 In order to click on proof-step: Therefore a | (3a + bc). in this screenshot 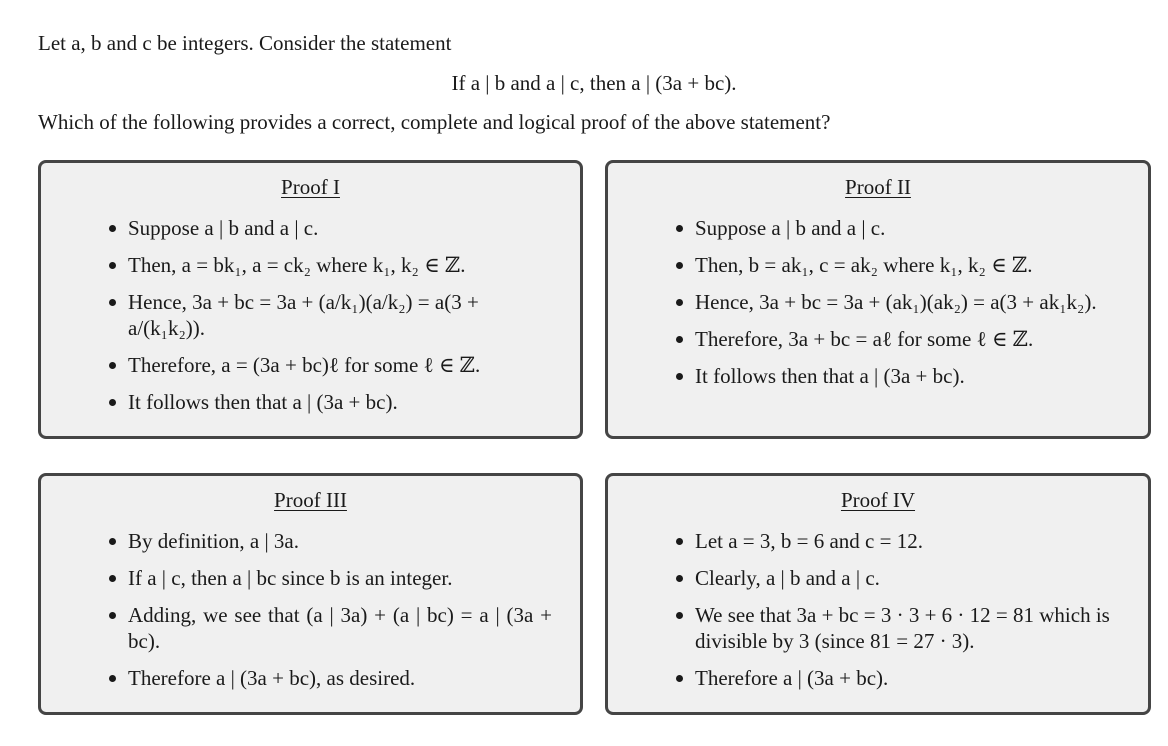, I will do `click(896, 678)`.